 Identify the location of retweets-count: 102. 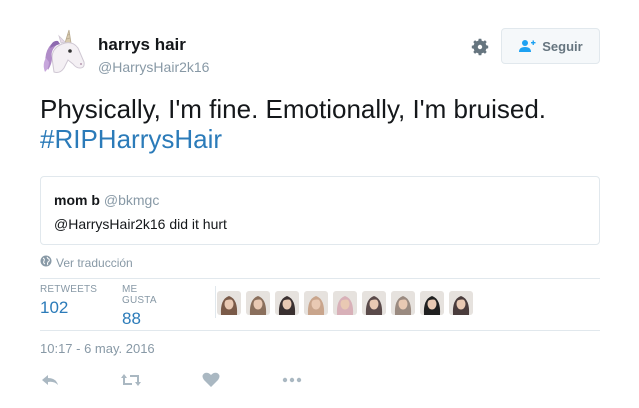
(54, 307).